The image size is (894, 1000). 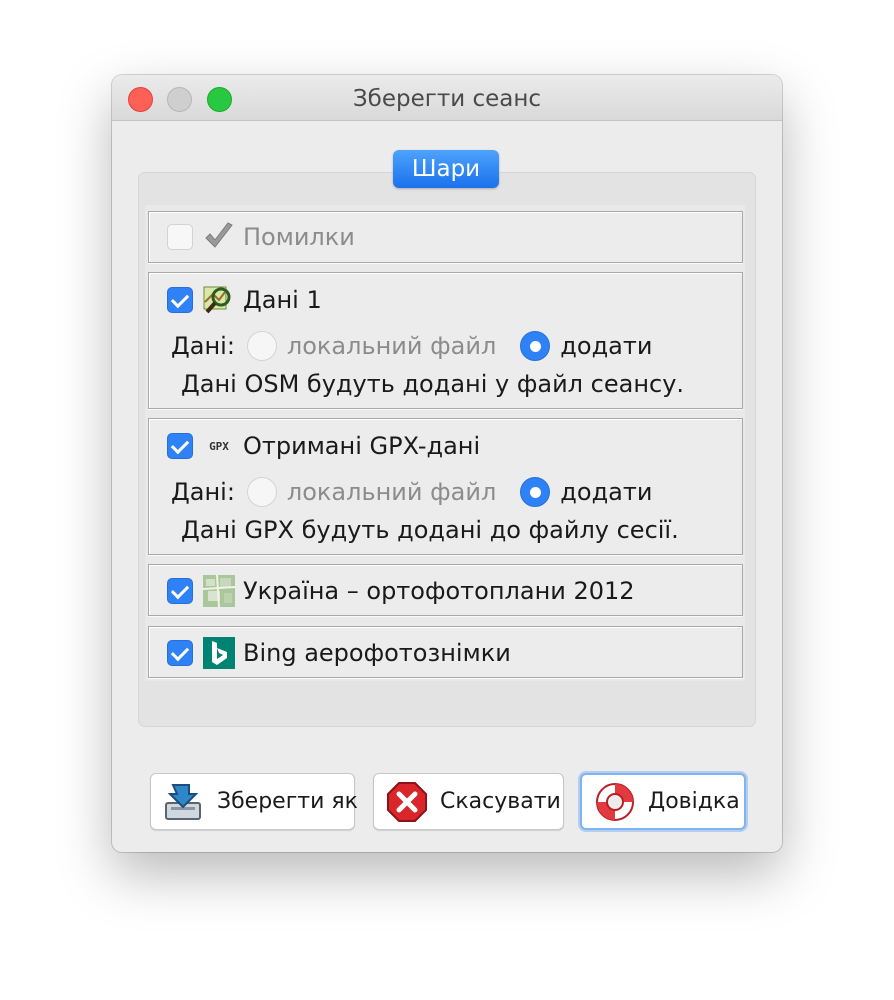 What do you see at coordinates (377, 653) in the screenshot?
I see `layer-label-bing: Bing аерофотознімки` at bounding box center [377, 653].